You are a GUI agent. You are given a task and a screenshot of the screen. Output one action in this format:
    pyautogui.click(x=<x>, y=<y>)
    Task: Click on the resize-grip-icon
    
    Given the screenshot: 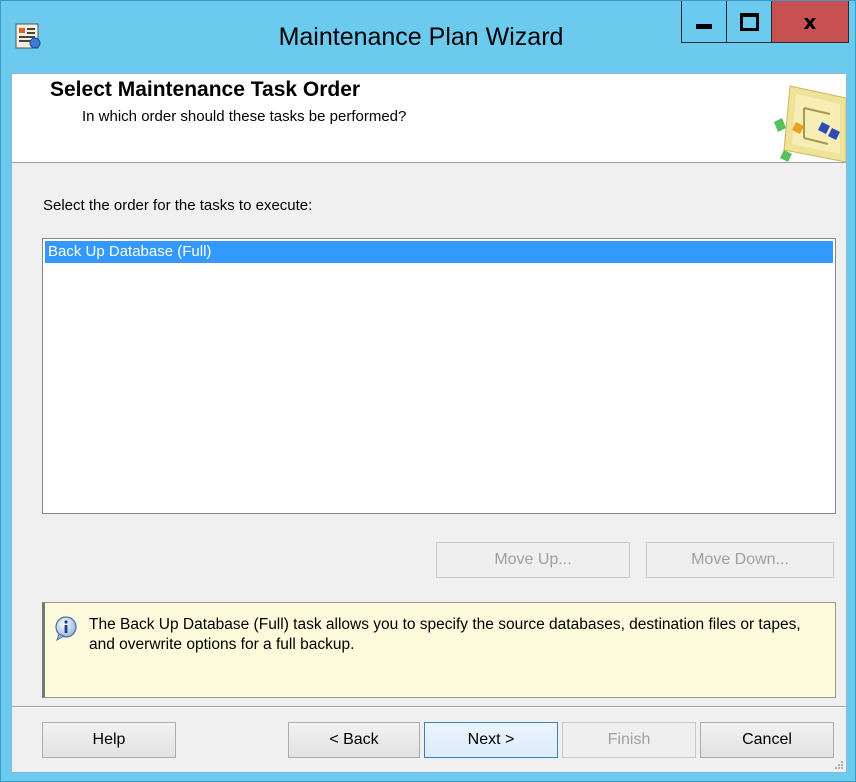 What is the action you would take?
    pyautogui.click(x=839, y=765)
    